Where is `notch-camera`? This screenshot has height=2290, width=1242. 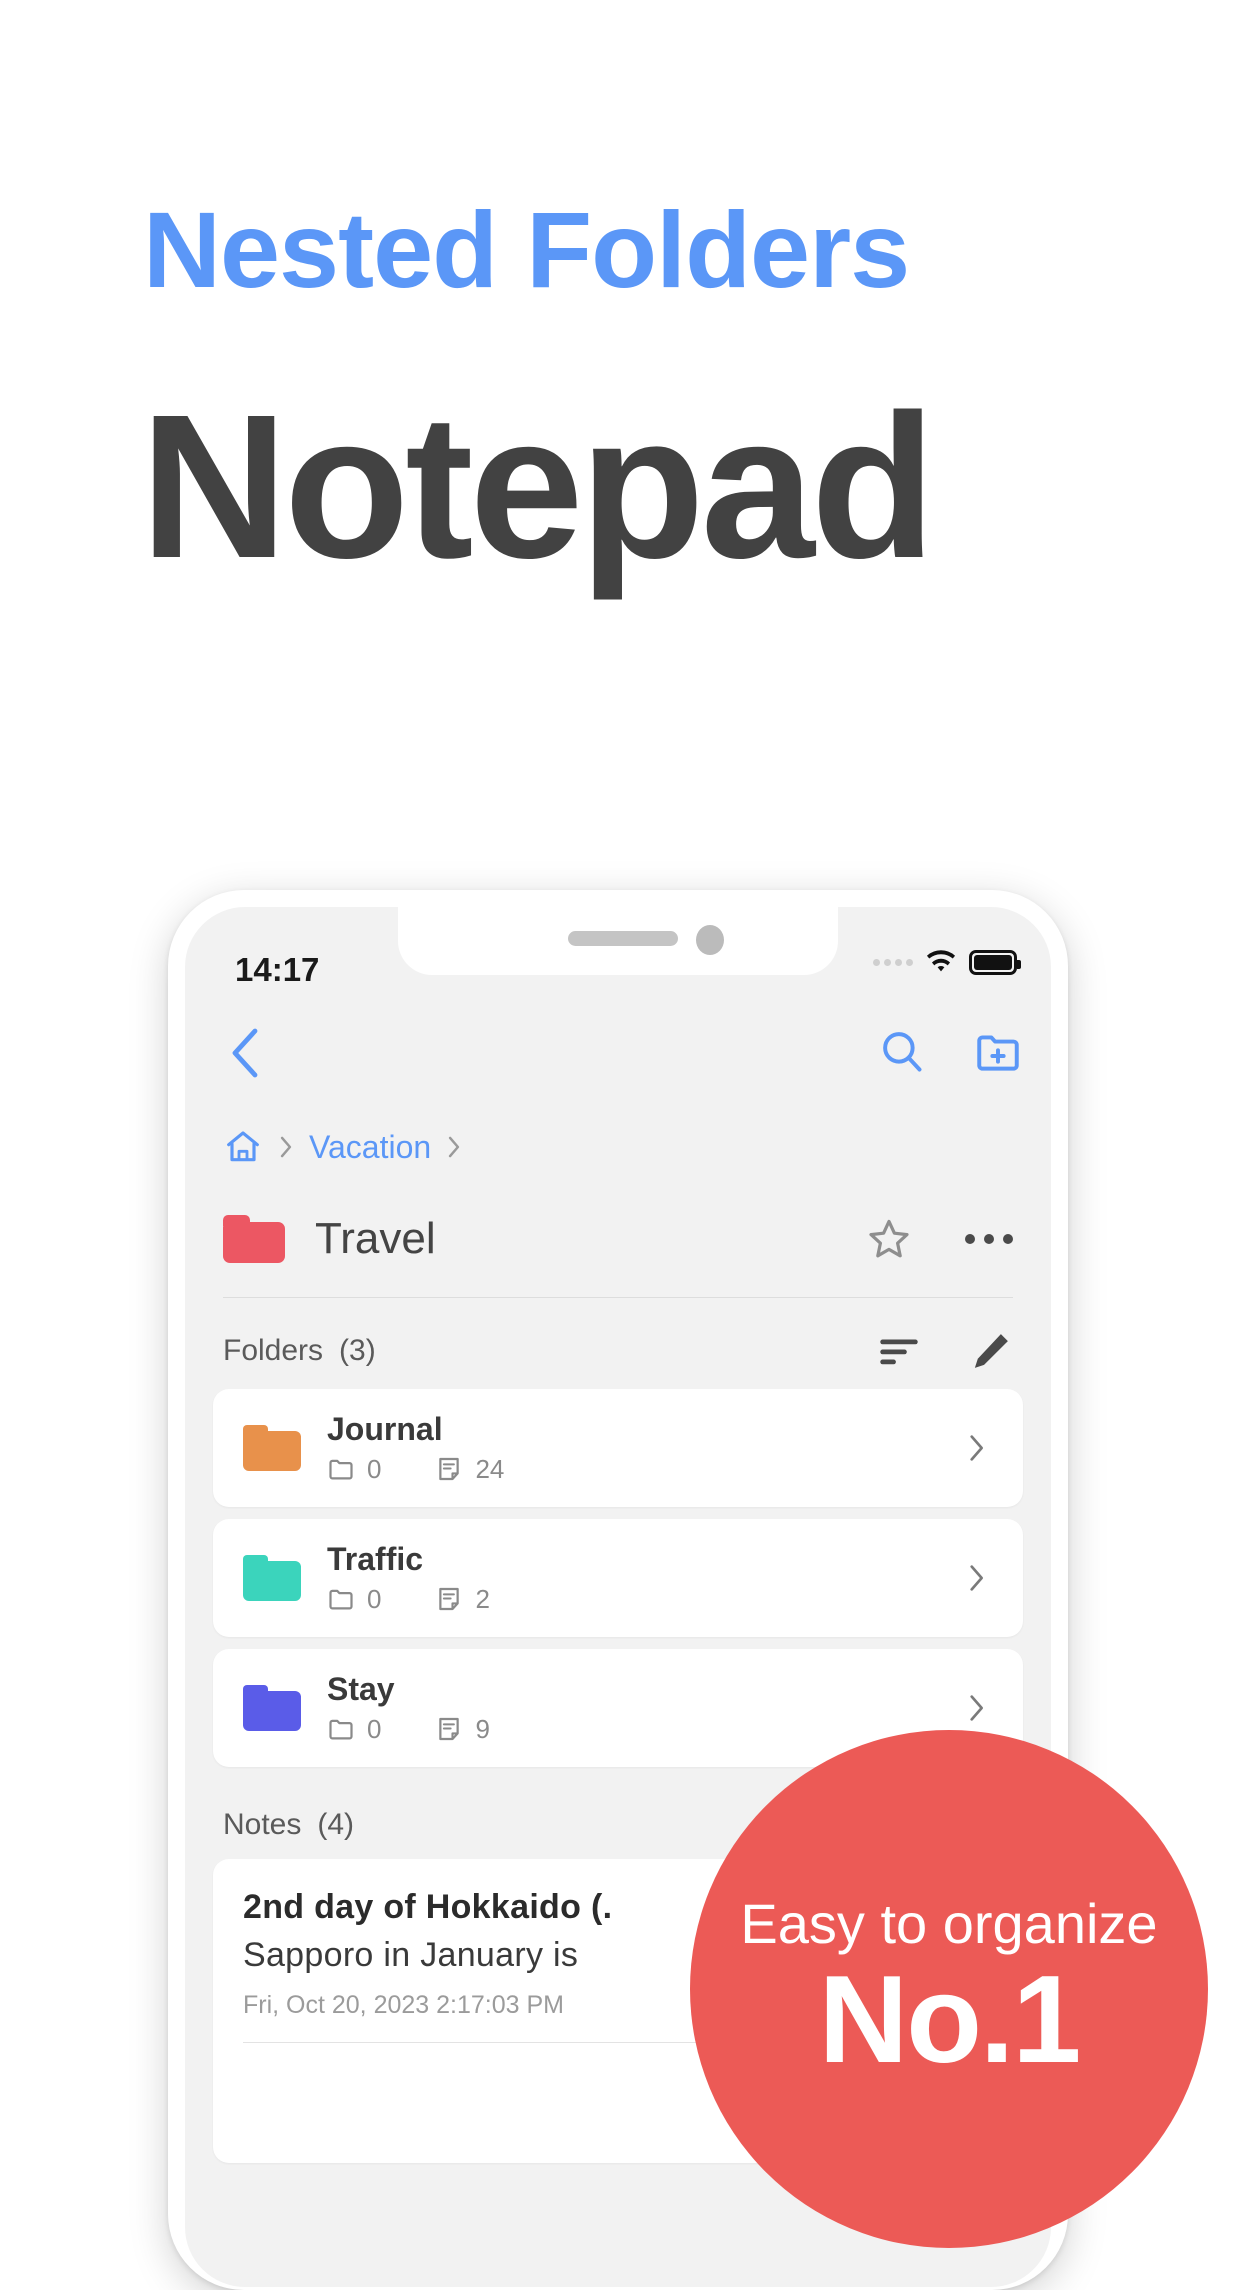
notch-camera is located at coordinates (710, 940).